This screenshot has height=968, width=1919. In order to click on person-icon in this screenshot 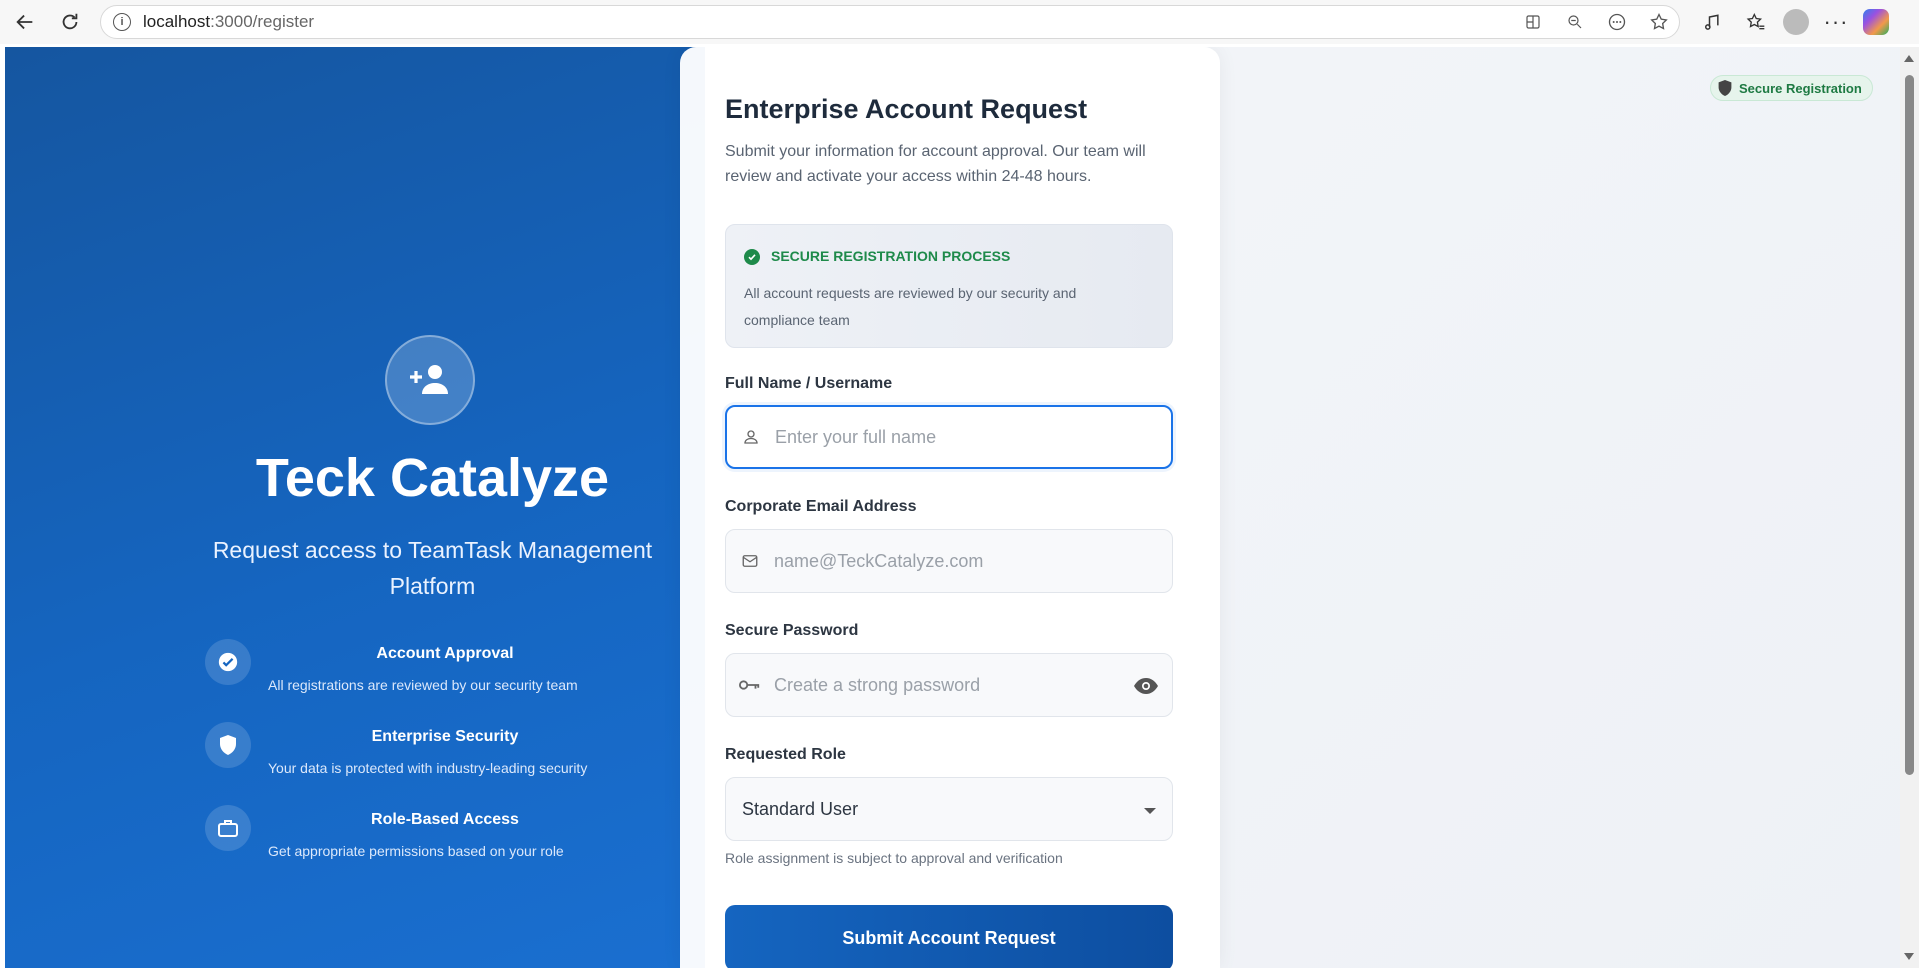, I will do `click(751, 437)`.